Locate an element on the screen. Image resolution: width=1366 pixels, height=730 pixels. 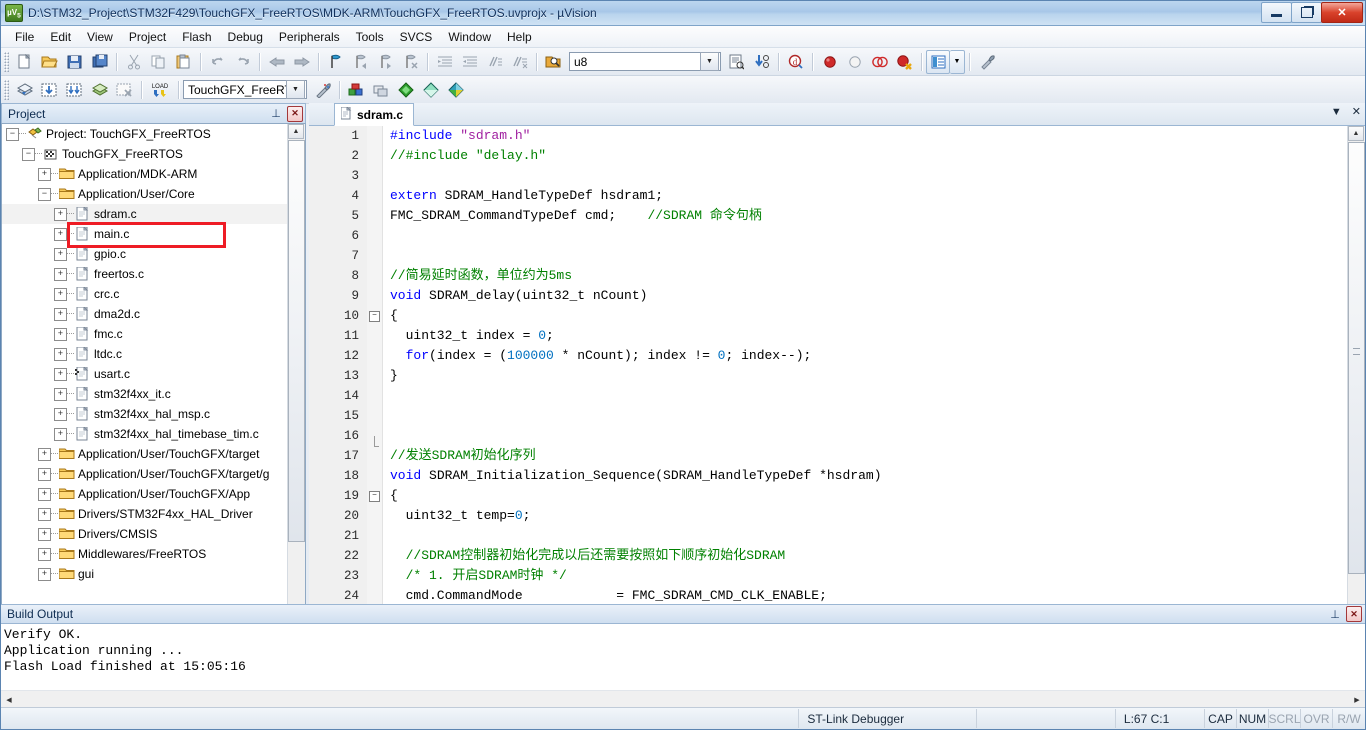
code-line: 16 is located at coordinates (828, 436).